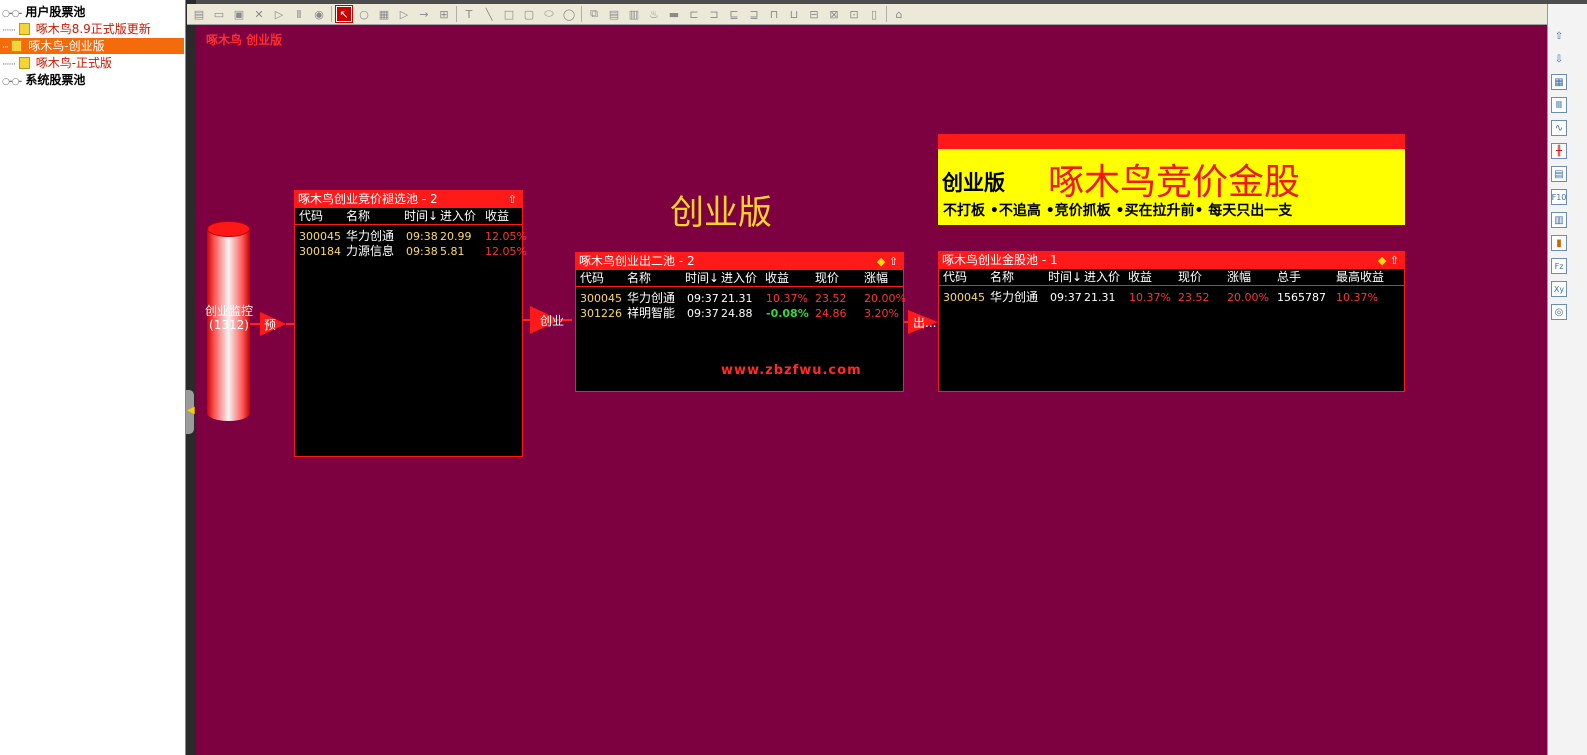  Describe the element at coordinates (734, 14) in the screenshot. I see `align-right-icon: ⊑` at that location.